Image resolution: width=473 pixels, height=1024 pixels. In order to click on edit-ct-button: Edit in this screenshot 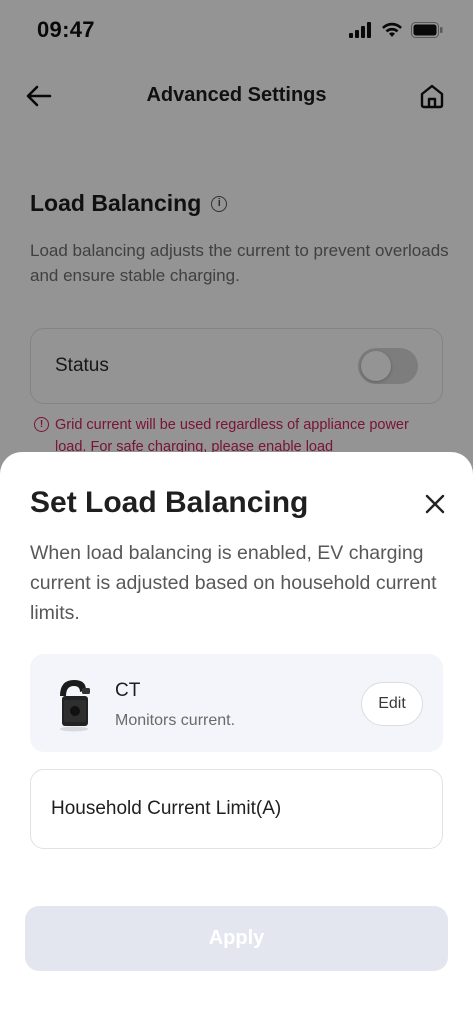, I will do `click(392, 704)`.